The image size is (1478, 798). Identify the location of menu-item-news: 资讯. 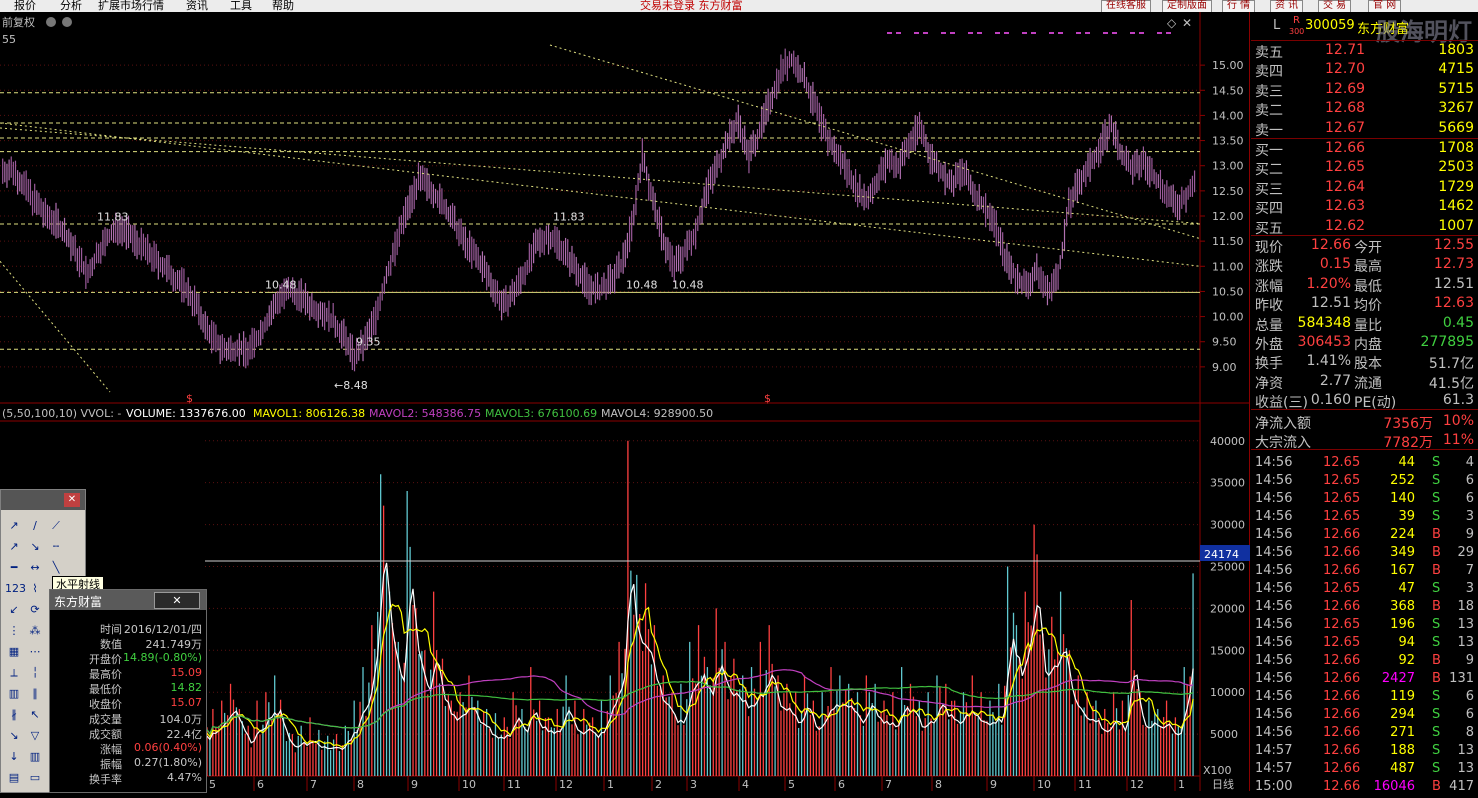
(197, 6).